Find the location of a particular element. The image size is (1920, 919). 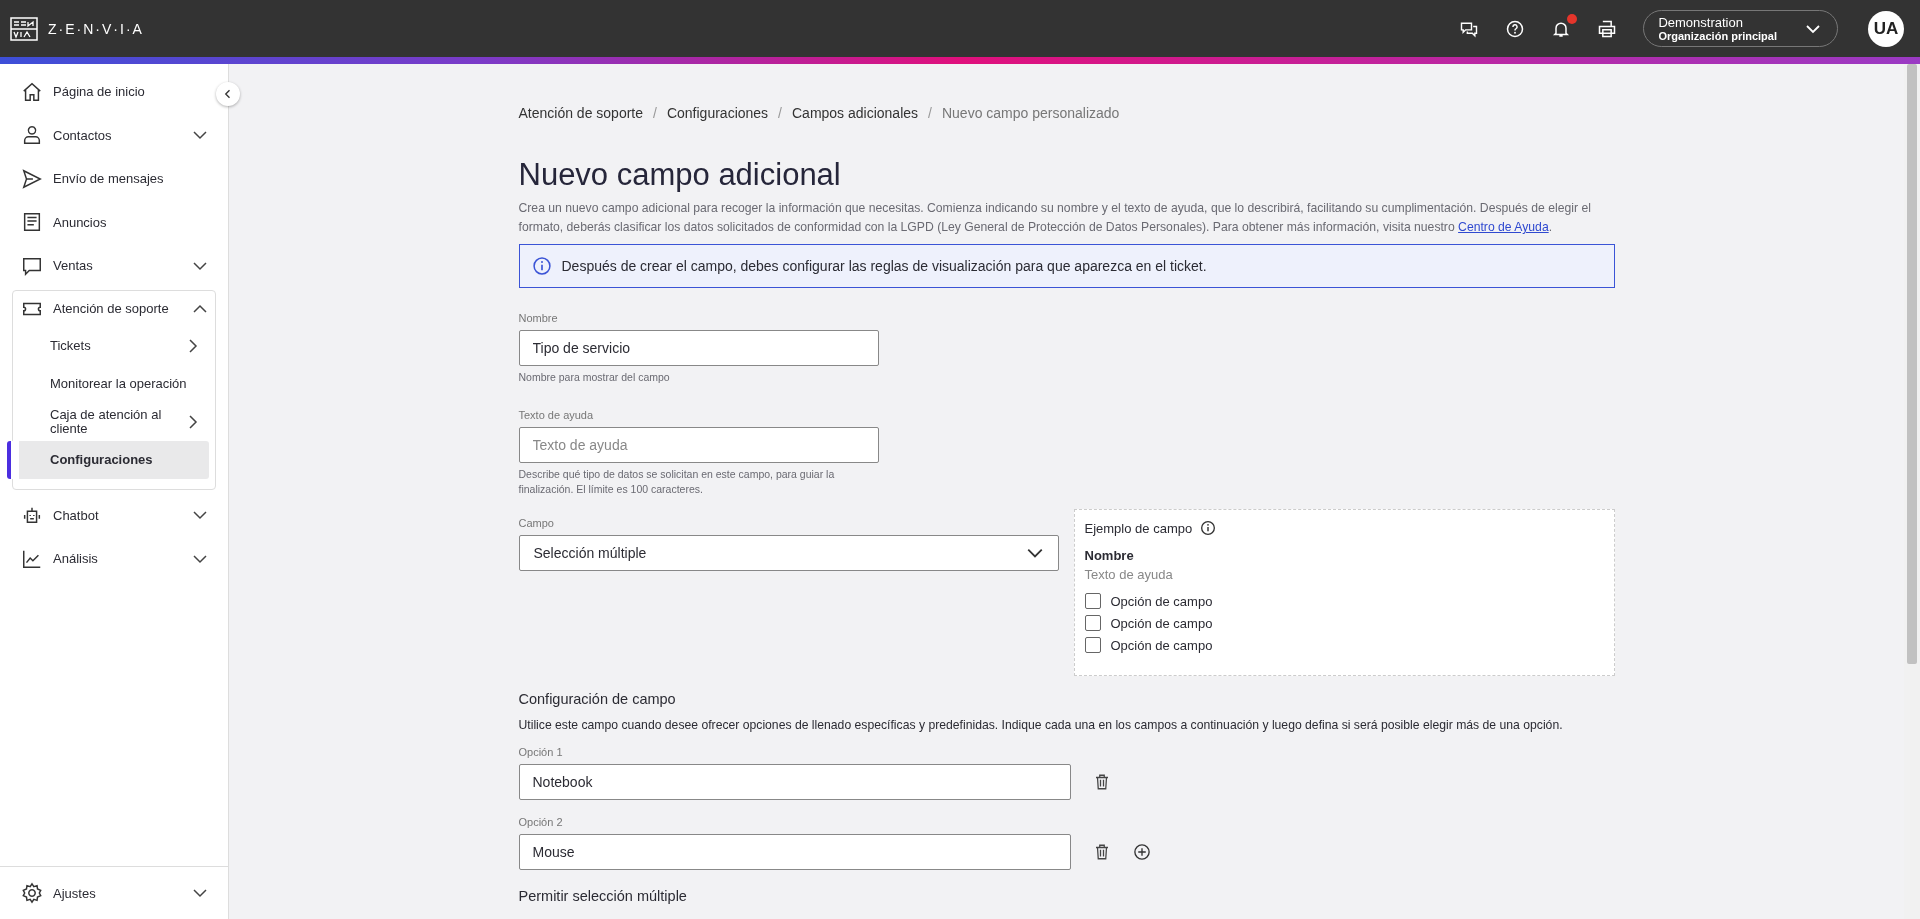

help-icon is located at coordinates (1515, 28).